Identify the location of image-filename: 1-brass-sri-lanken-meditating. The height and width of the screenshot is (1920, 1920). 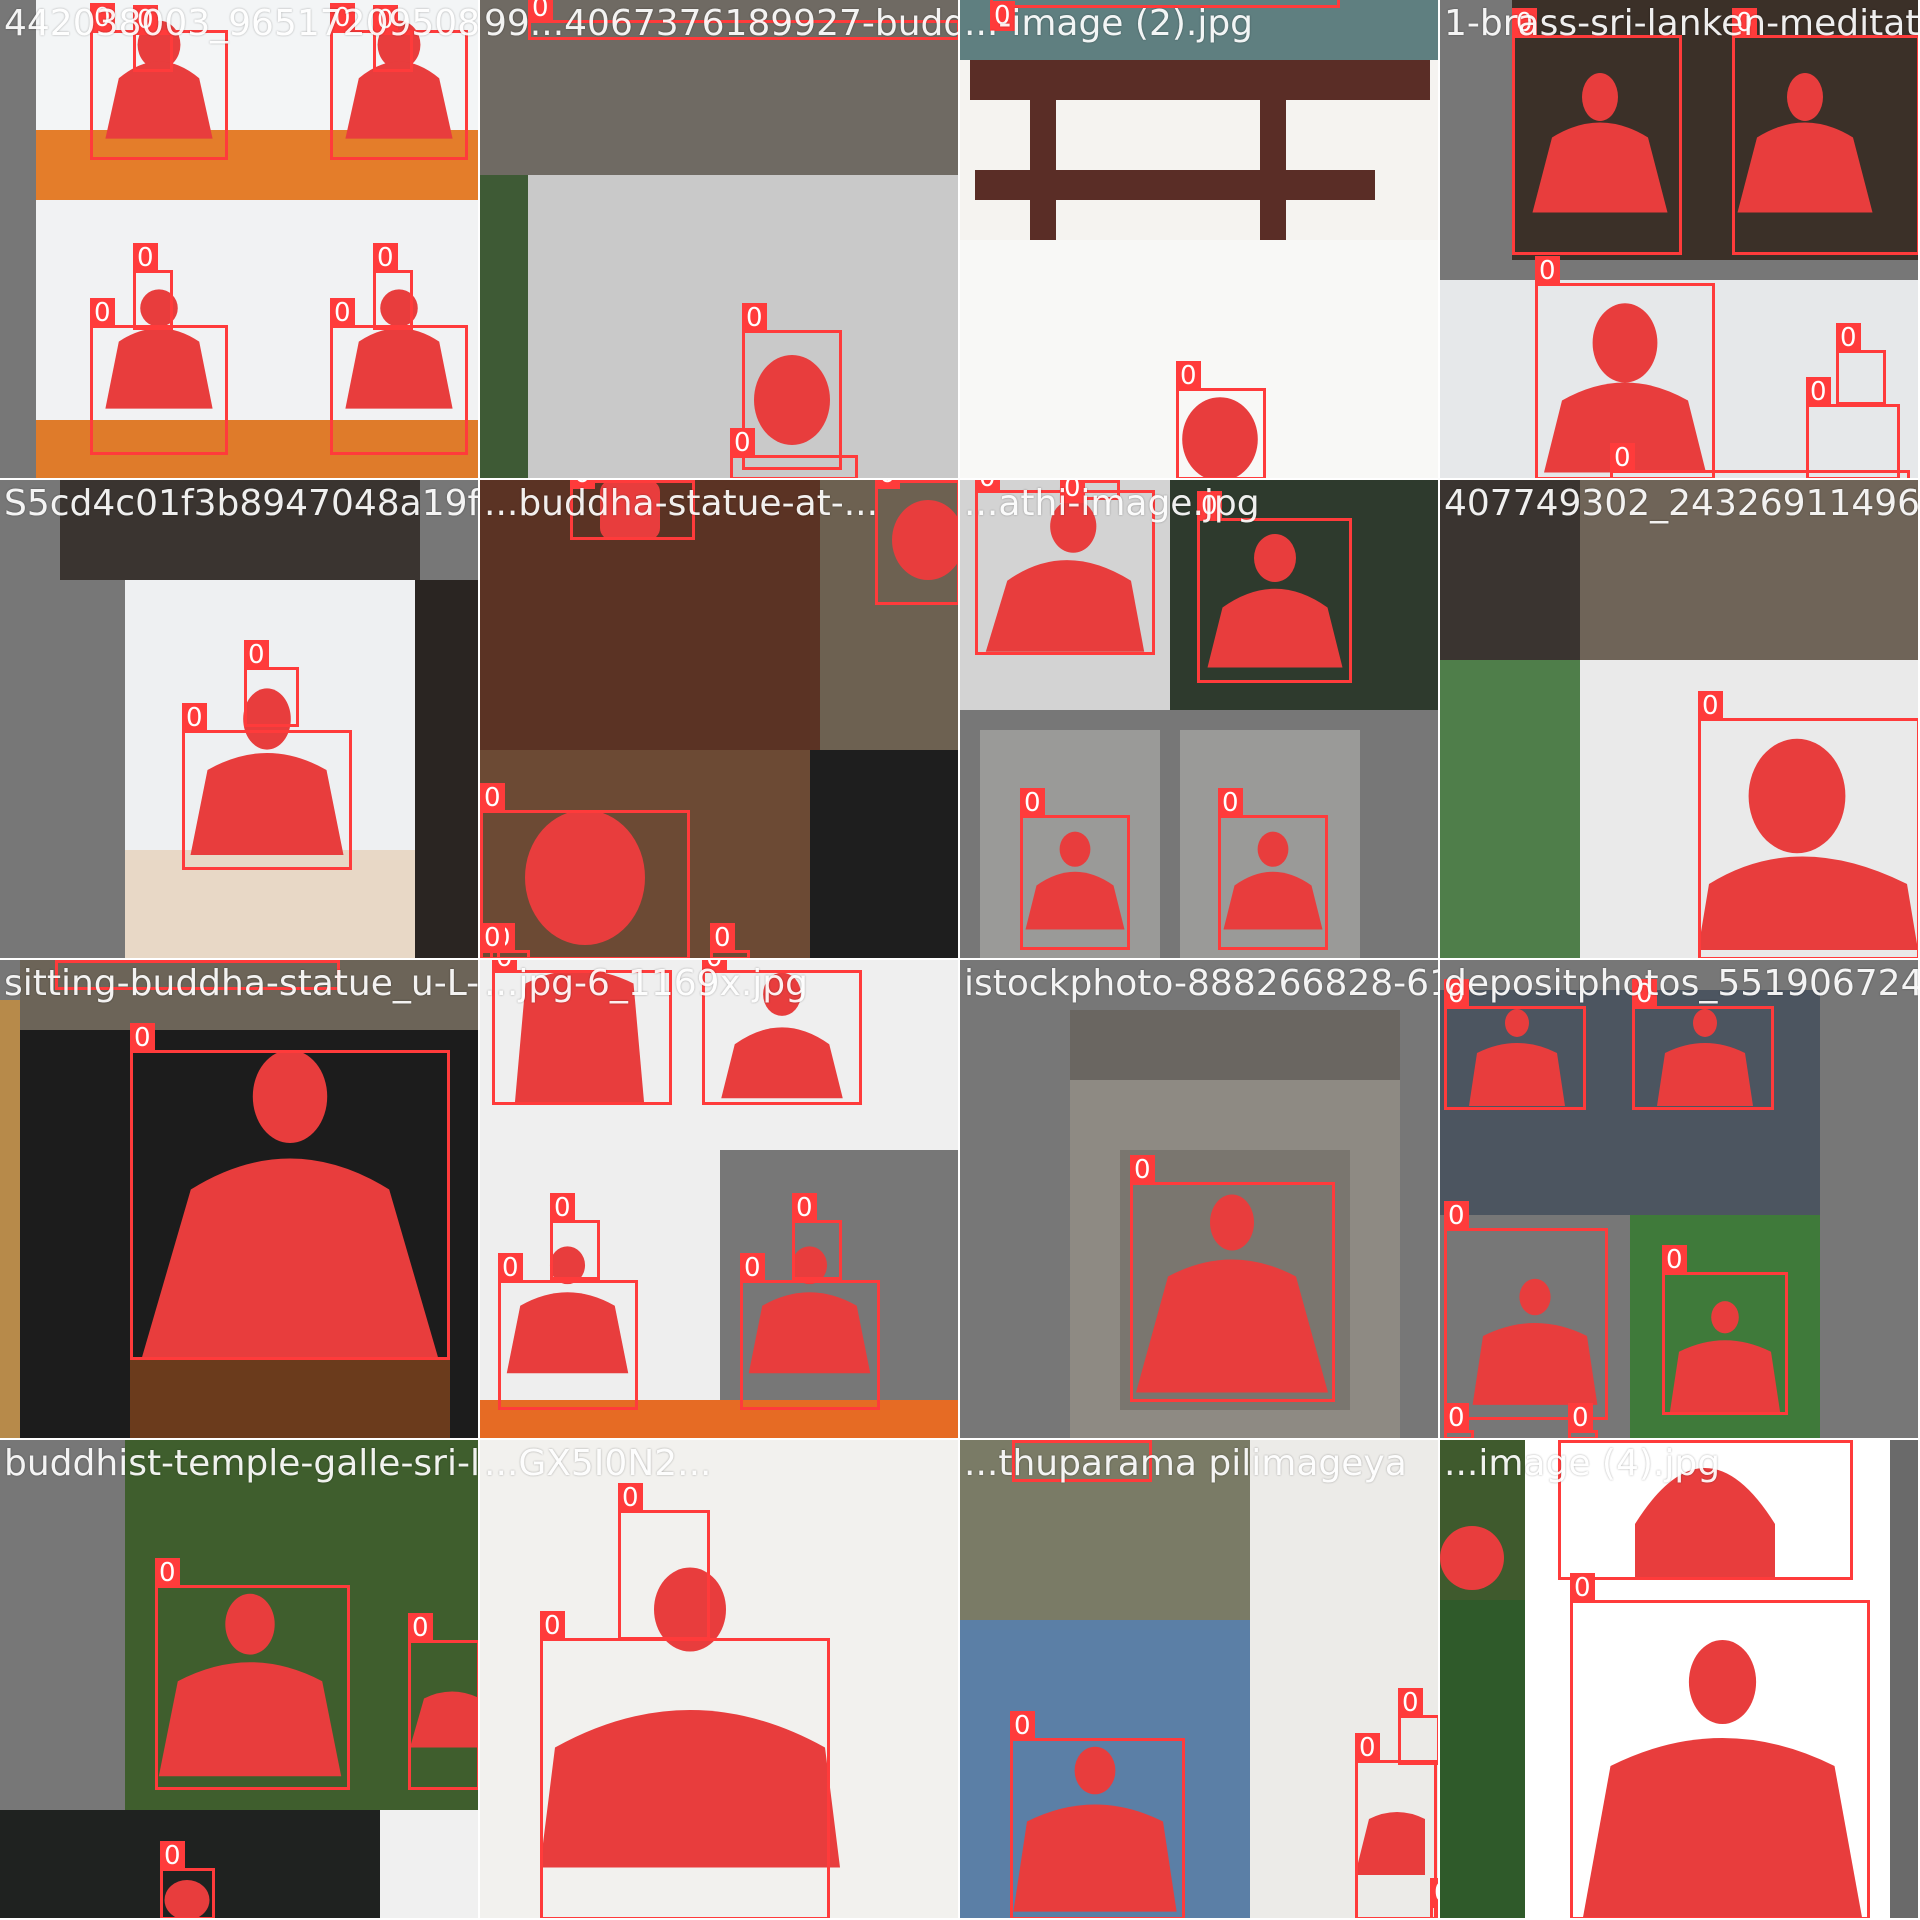
(1682, 23).